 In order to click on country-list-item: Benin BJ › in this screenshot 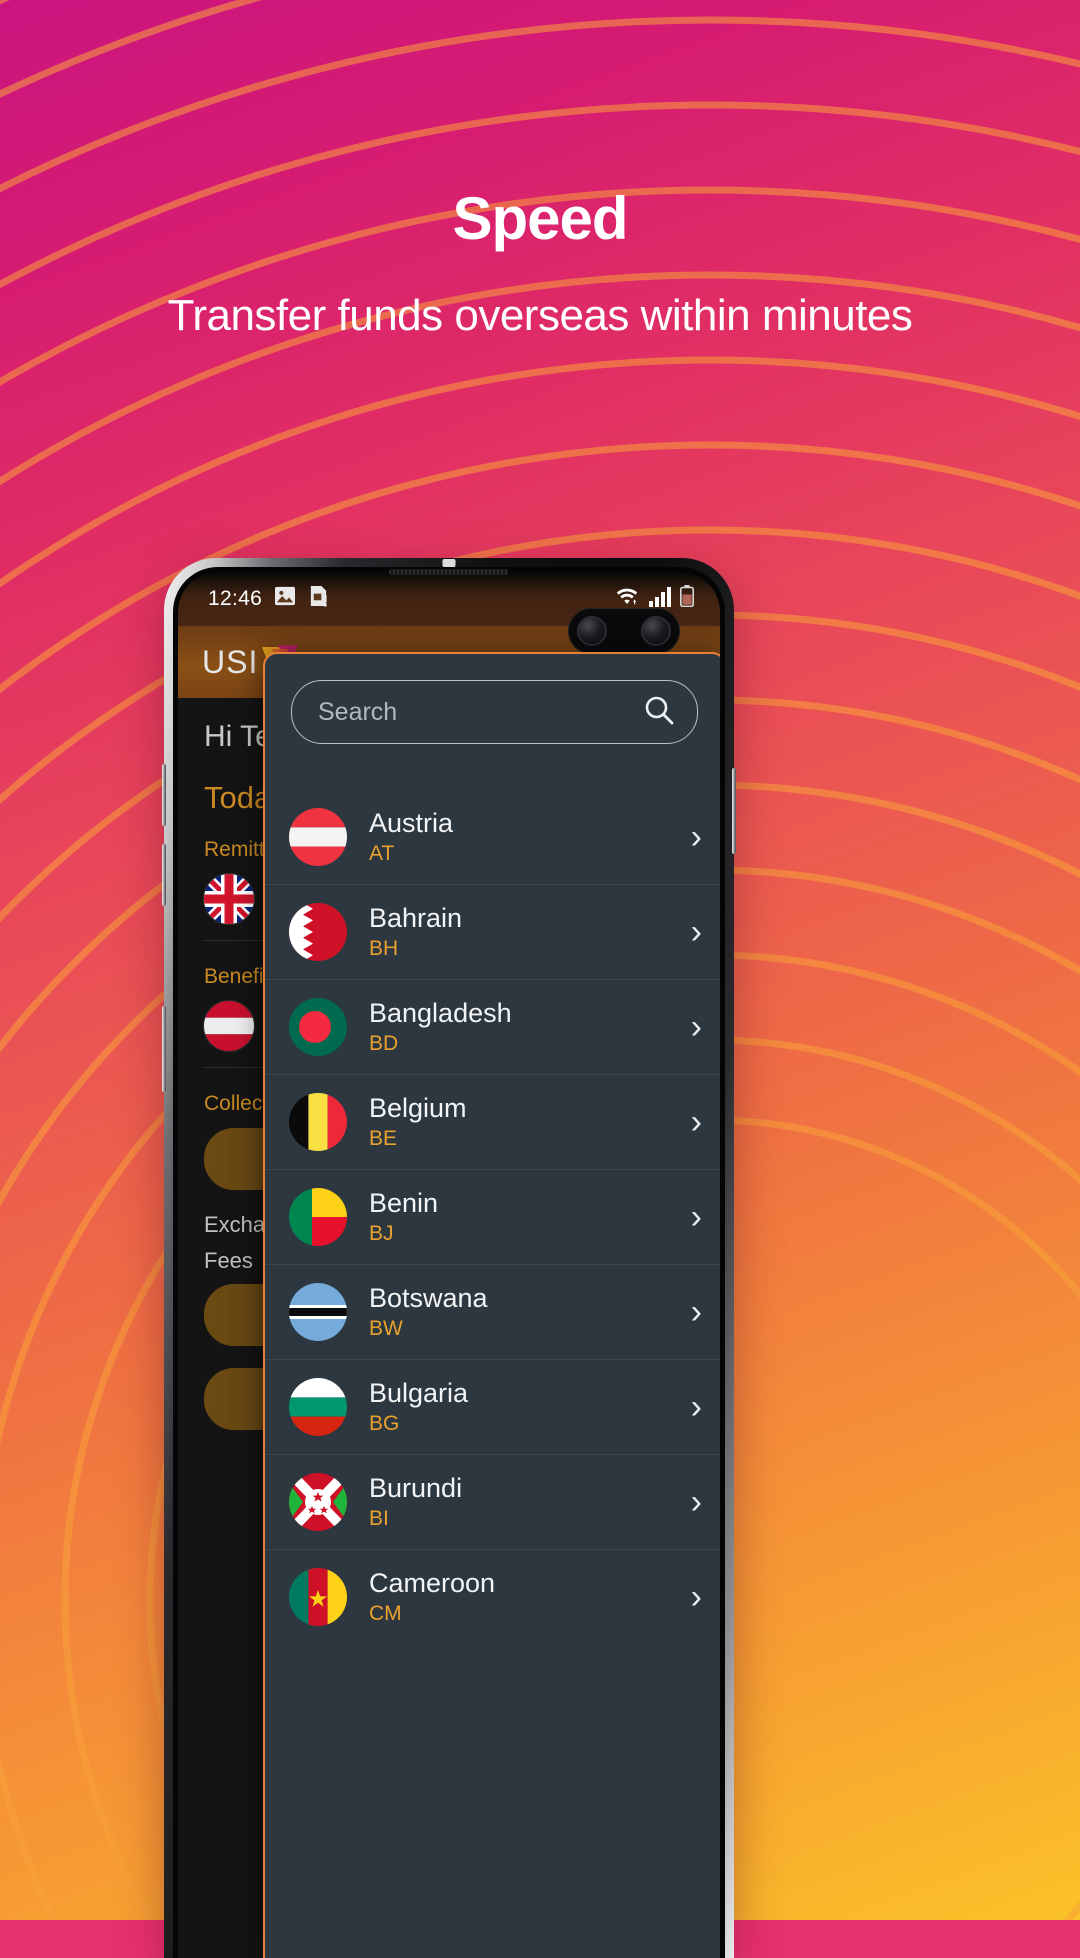, I will do `click(492, 1216)`.